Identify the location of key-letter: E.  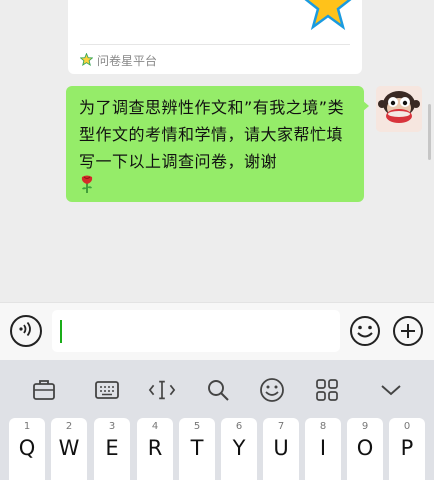
(112, 448).